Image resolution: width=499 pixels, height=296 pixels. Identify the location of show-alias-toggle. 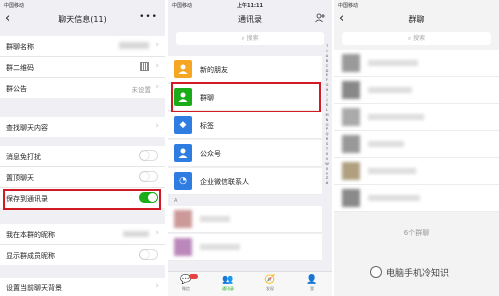
(148, 254).